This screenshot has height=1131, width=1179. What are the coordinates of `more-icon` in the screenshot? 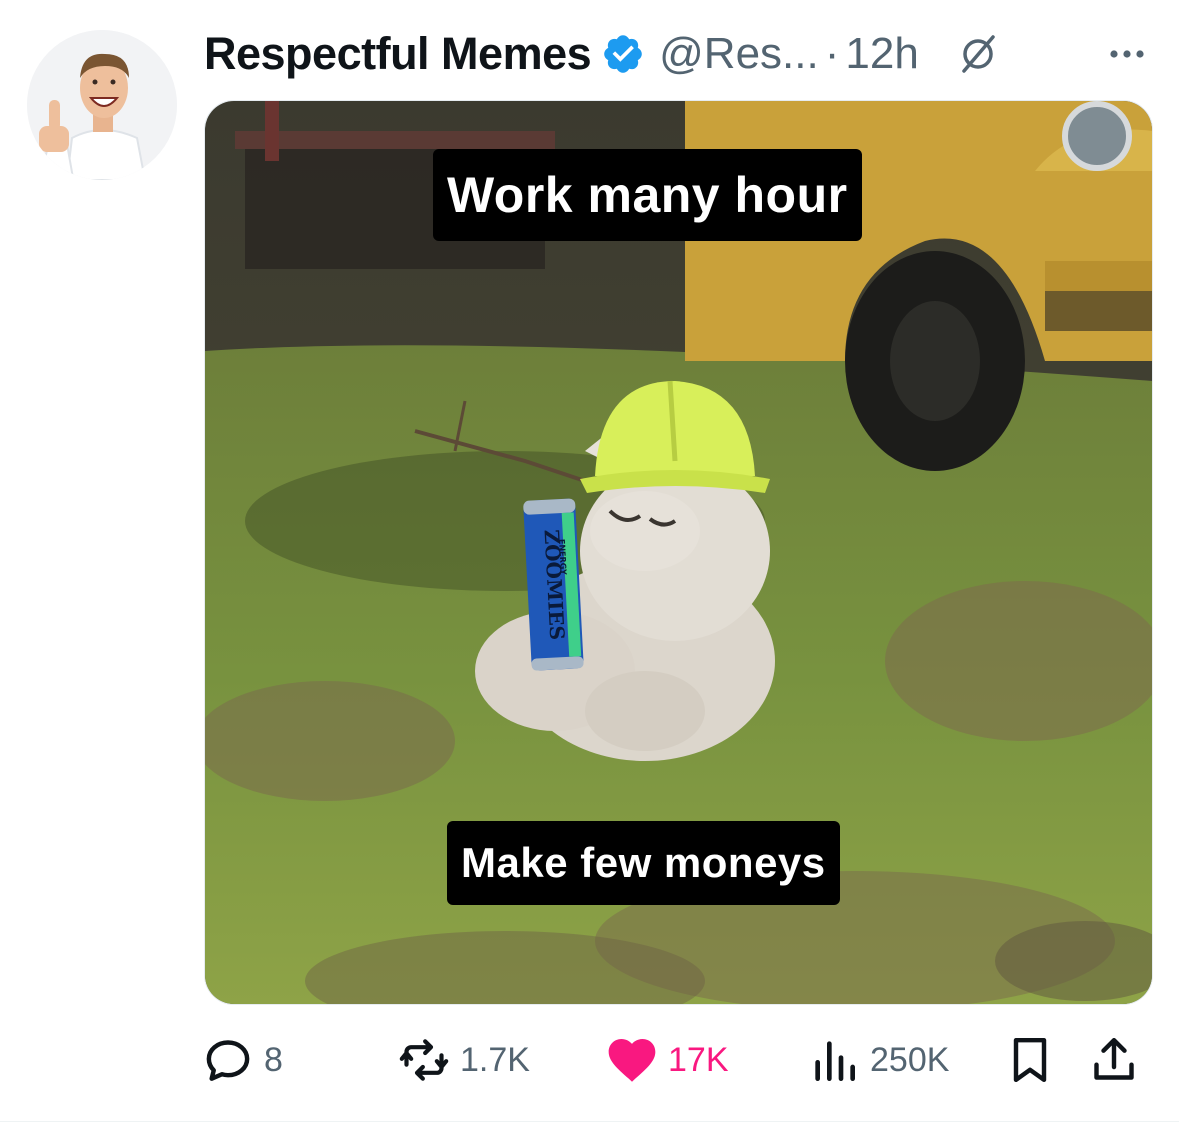 It's located at (1127, 54).